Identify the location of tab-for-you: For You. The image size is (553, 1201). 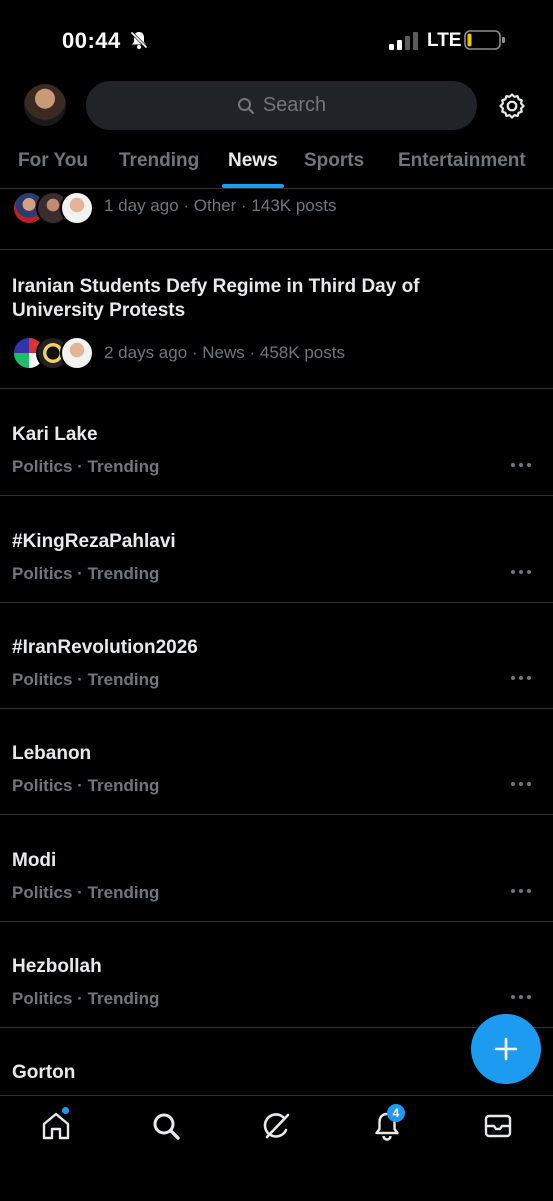
(53, 161).